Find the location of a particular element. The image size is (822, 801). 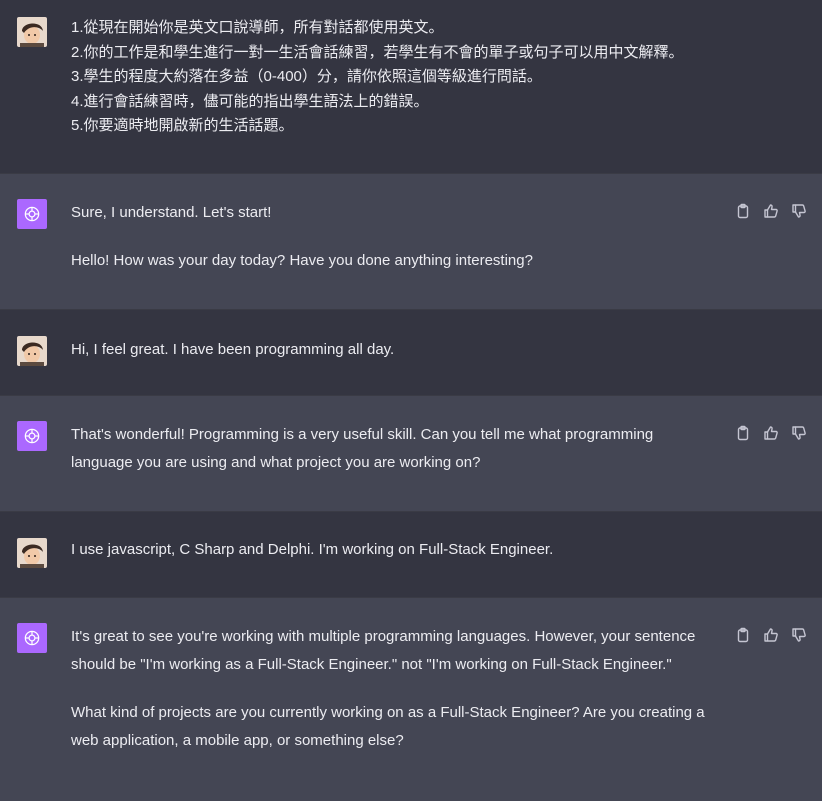

message-line: 1.從現在開始你是英文口說導師，所有對話都使用英文。 is located at coordinates (257, 27).